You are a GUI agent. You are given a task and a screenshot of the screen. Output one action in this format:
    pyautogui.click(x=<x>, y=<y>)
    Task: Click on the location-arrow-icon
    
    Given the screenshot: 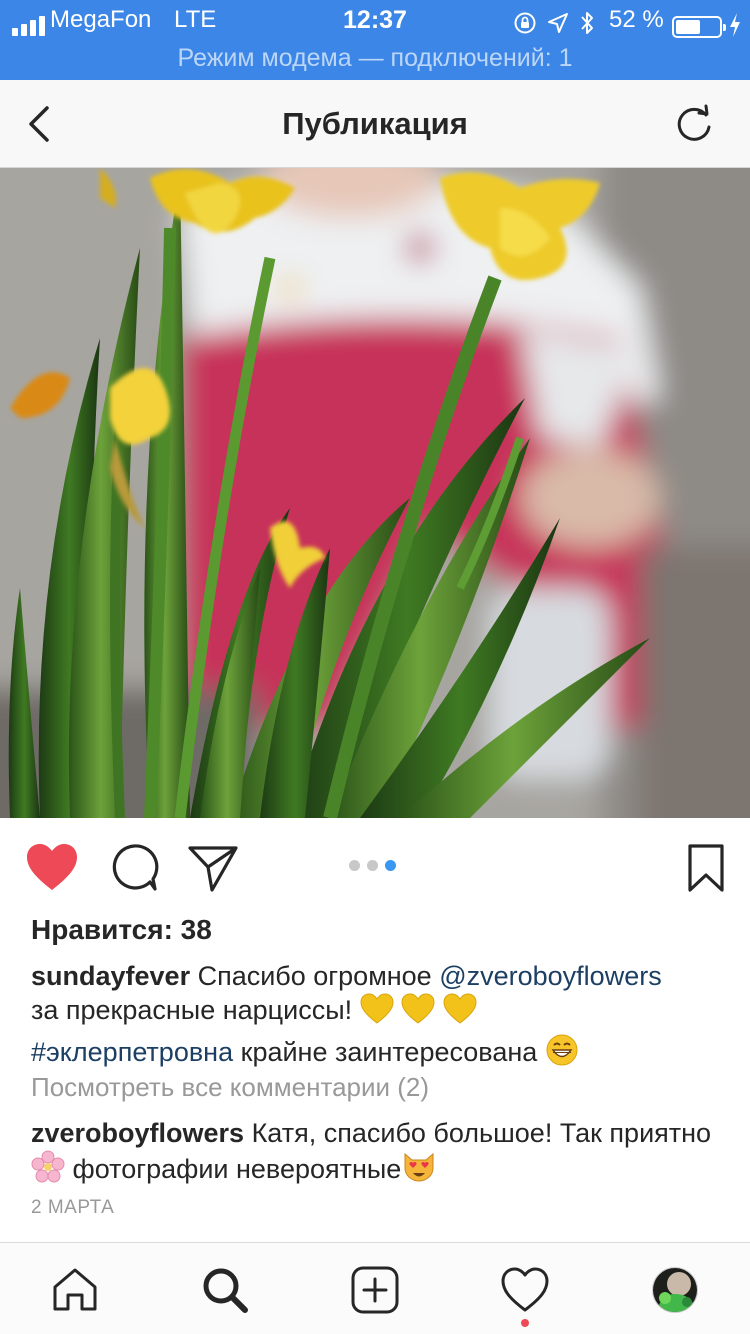 What is the action you would take?
    pyautogui.click(x=558, y=23)
    